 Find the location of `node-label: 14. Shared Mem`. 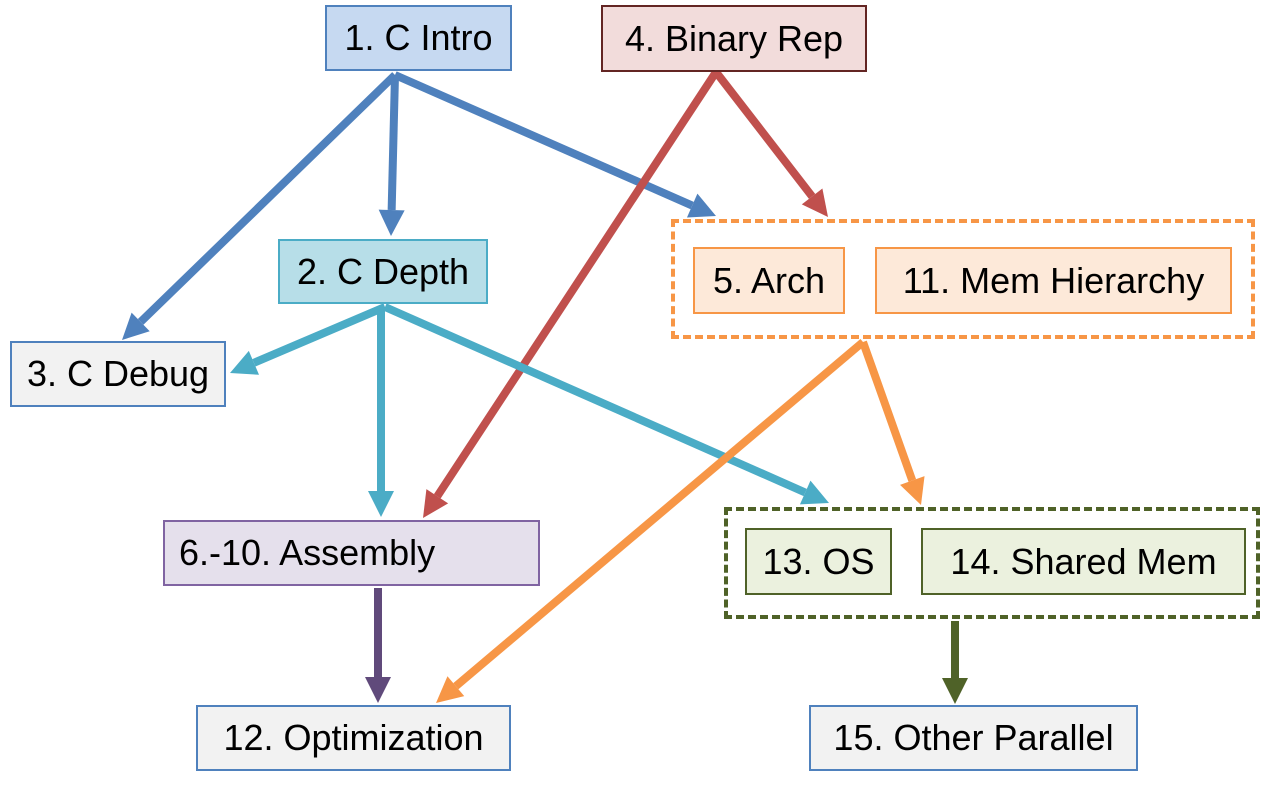

node-label: 14. Shared Mem is located at coordinates (1083, 561).